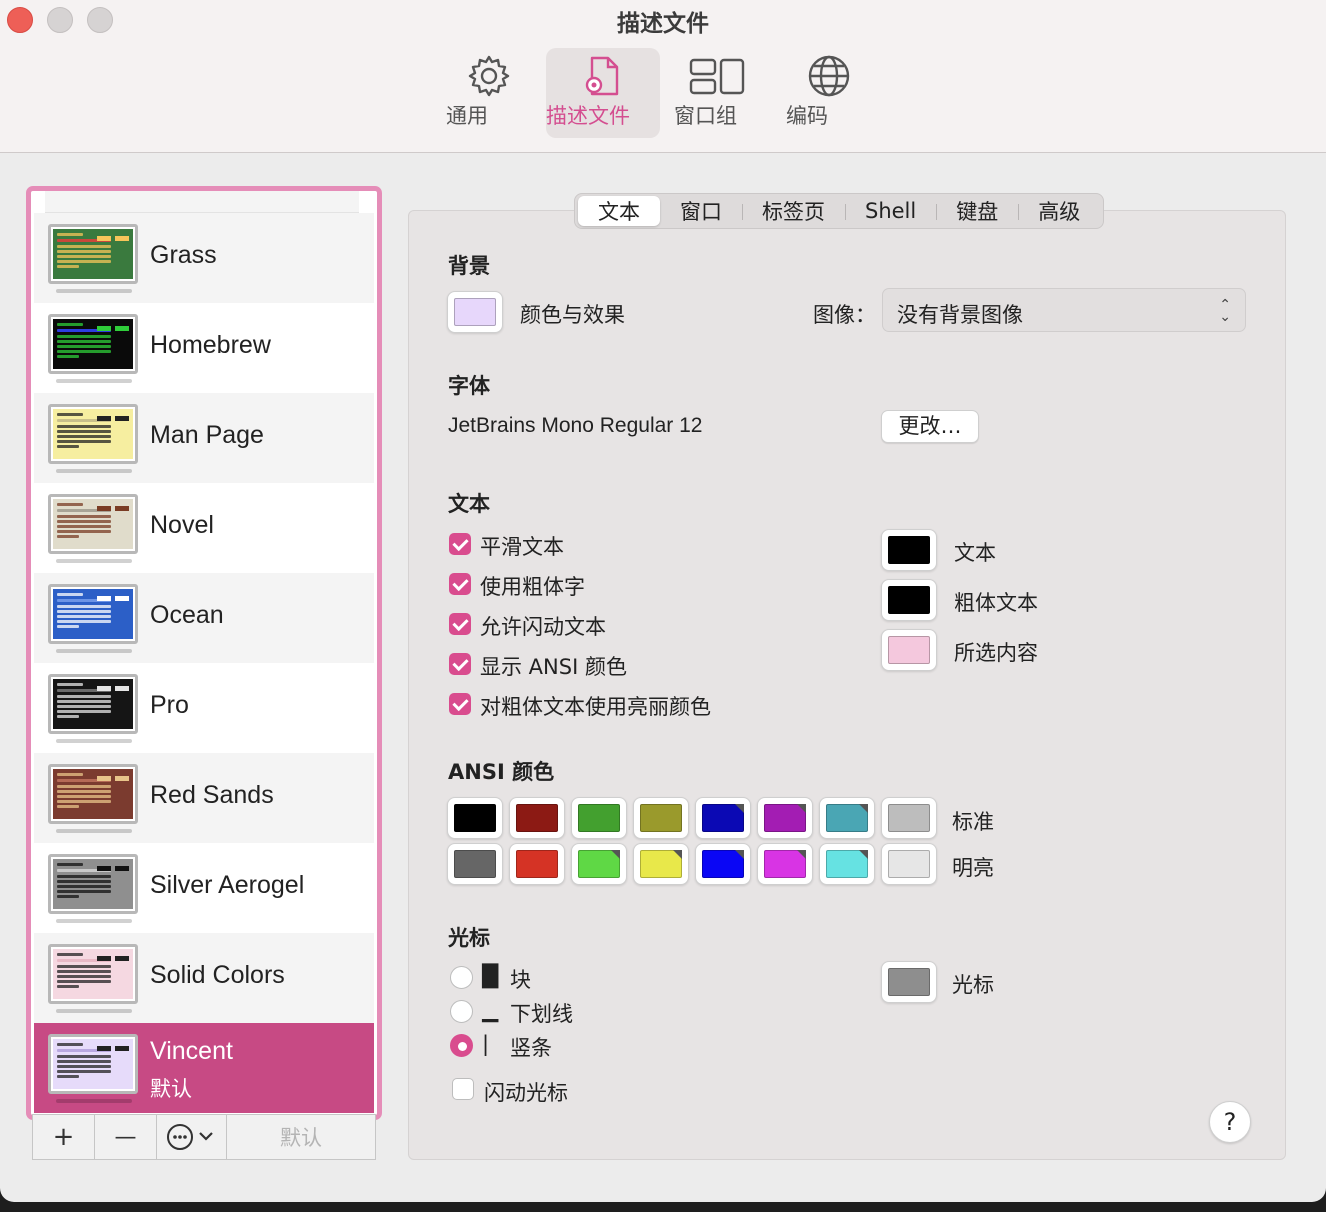  Describe the element at coordinates (467, 116) in the screenshot. I see `toolbar-general-label: 通用` at that location.